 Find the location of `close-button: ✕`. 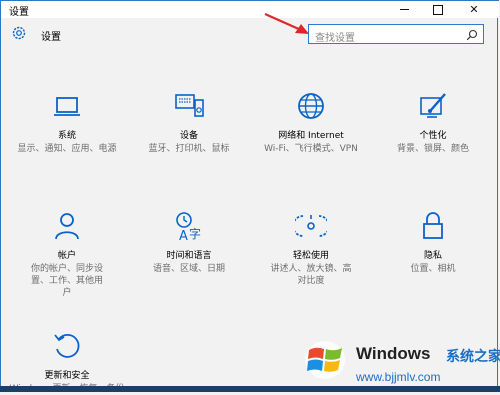

close-button: ✕ is located at coordinates (474, 9).